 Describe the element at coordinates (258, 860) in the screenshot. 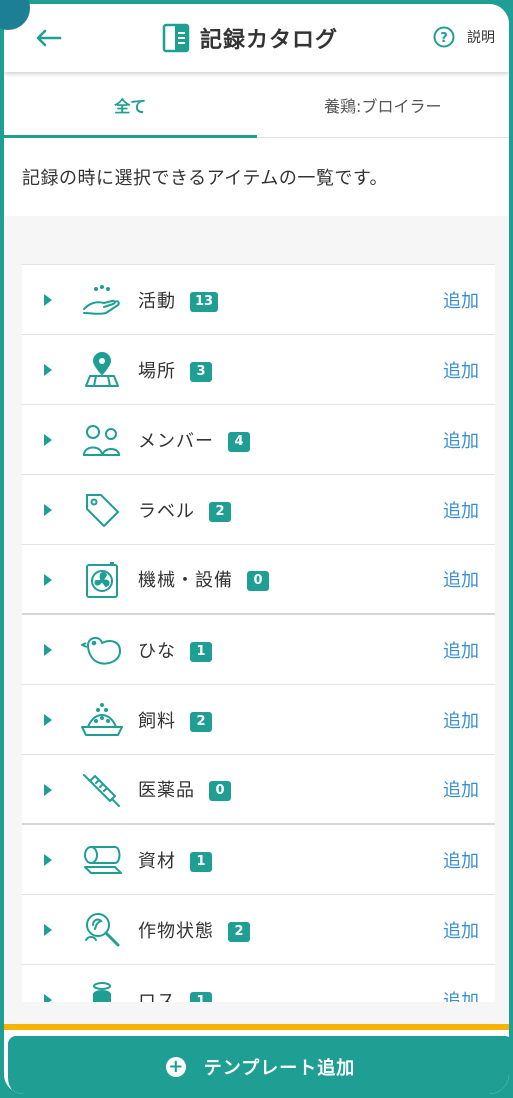

I see `list-item-materials: 資材 1 追加` at that location.